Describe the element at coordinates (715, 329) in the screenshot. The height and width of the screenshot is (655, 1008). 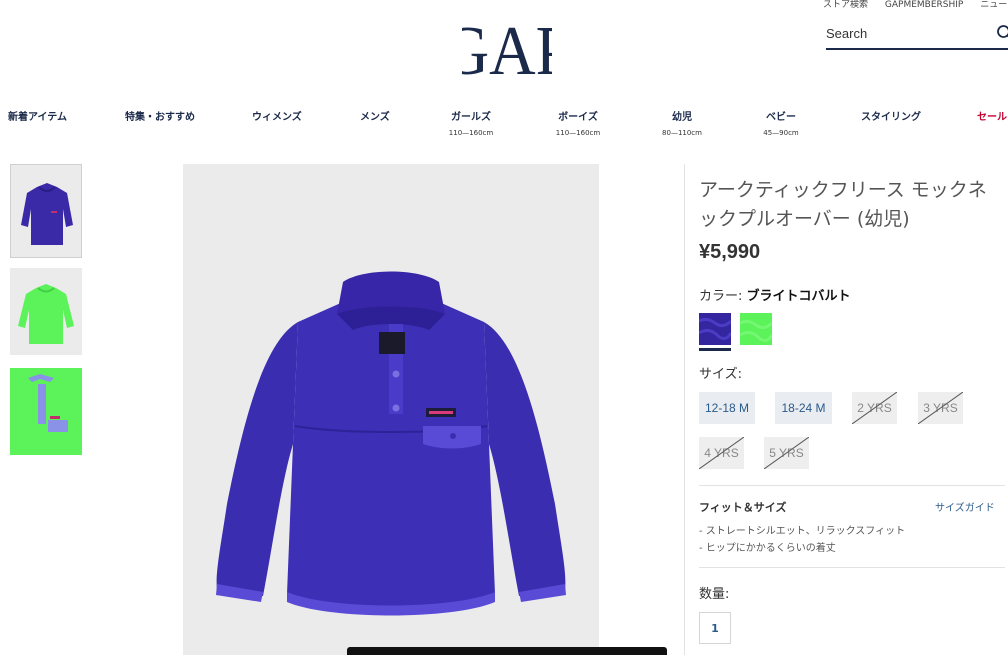
I see `color-swatch-cobalt` at that location.